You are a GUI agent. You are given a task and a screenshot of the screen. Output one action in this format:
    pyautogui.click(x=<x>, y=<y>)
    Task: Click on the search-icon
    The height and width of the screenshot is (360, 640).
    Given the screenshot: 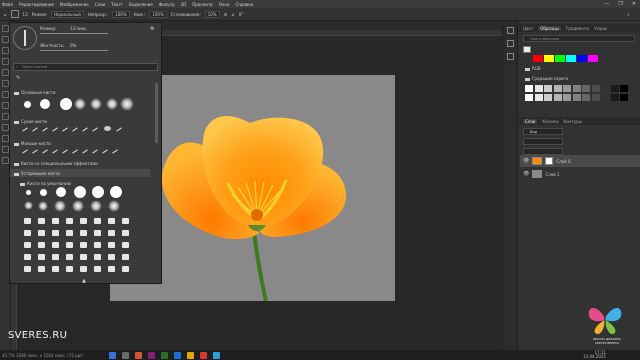 What is the action you would take?
    pyautogui.click(x=125, y=355)
    